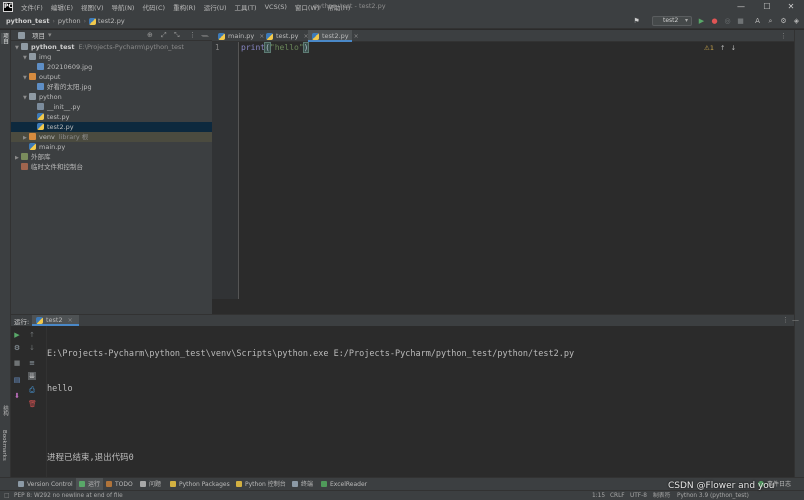  What do you see at coordinates (246, 7) in the screenshot?
I see `menu-tools: 工具(T)` at bounding box center [246, 7].